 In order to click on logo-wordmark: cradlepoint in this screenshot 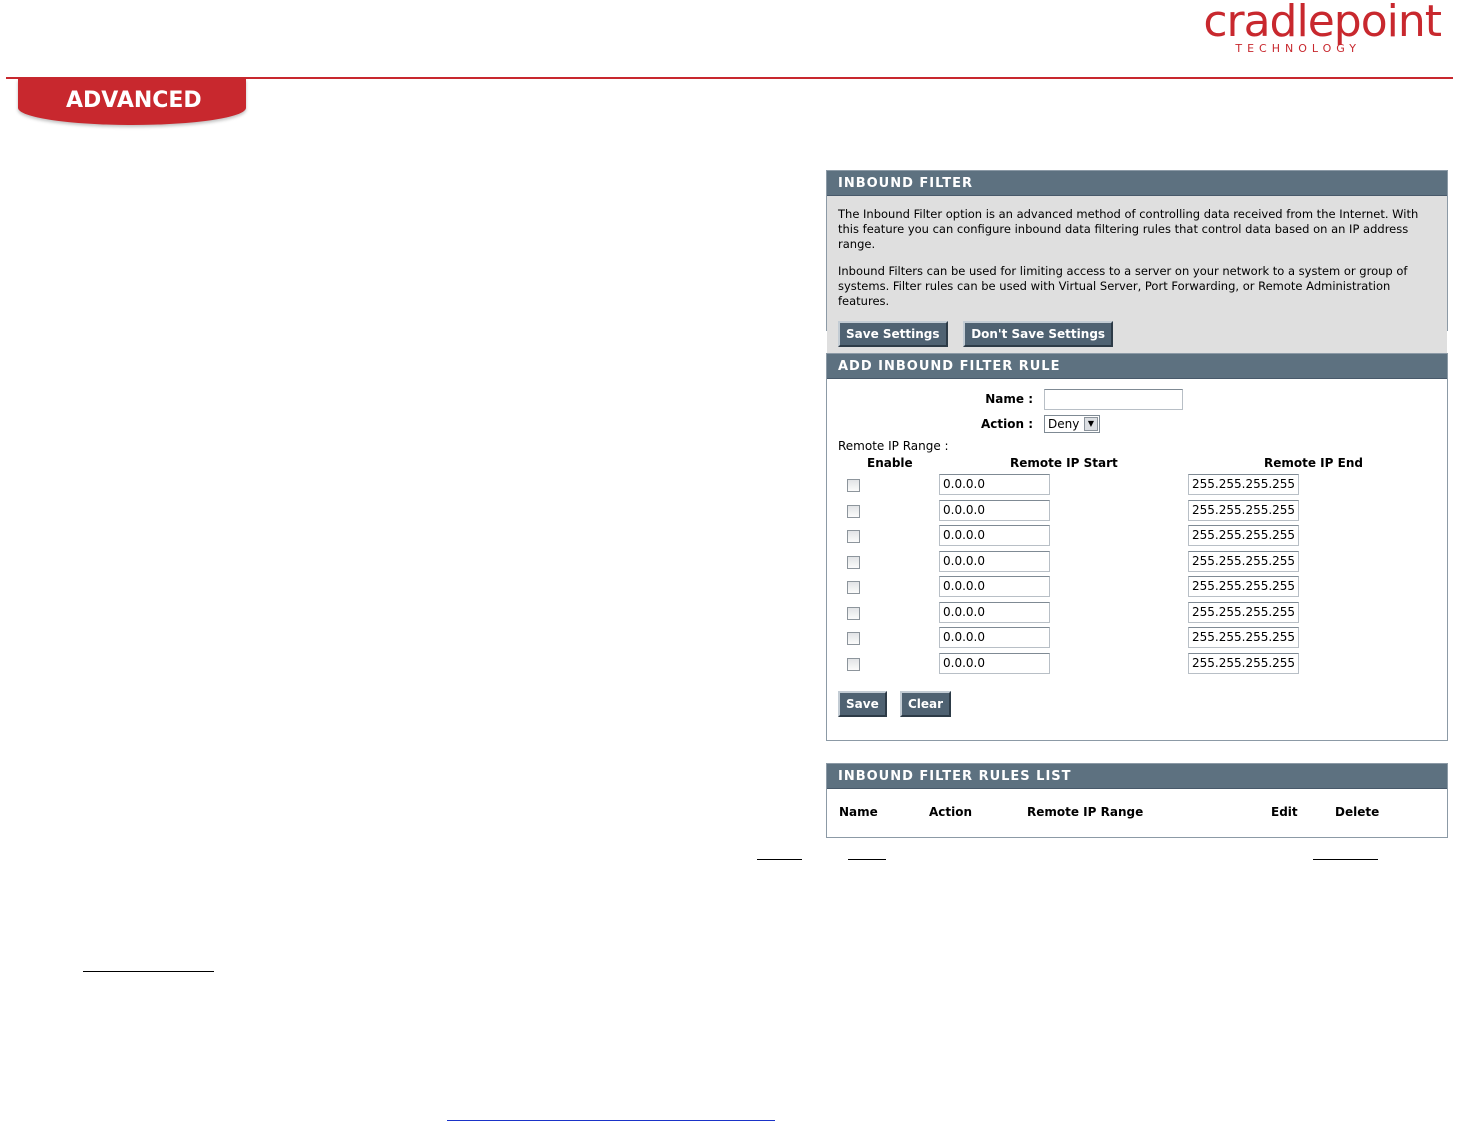, I will do `click(1322, 23)`.